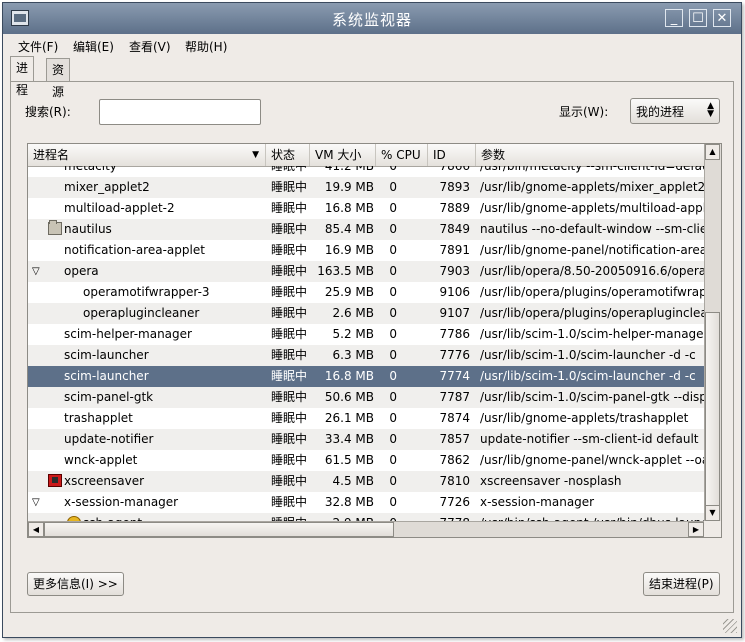  Describe the element at coordinates (134, 250) in the screenshot. I see `process-name: notification-area-applet` at that location.